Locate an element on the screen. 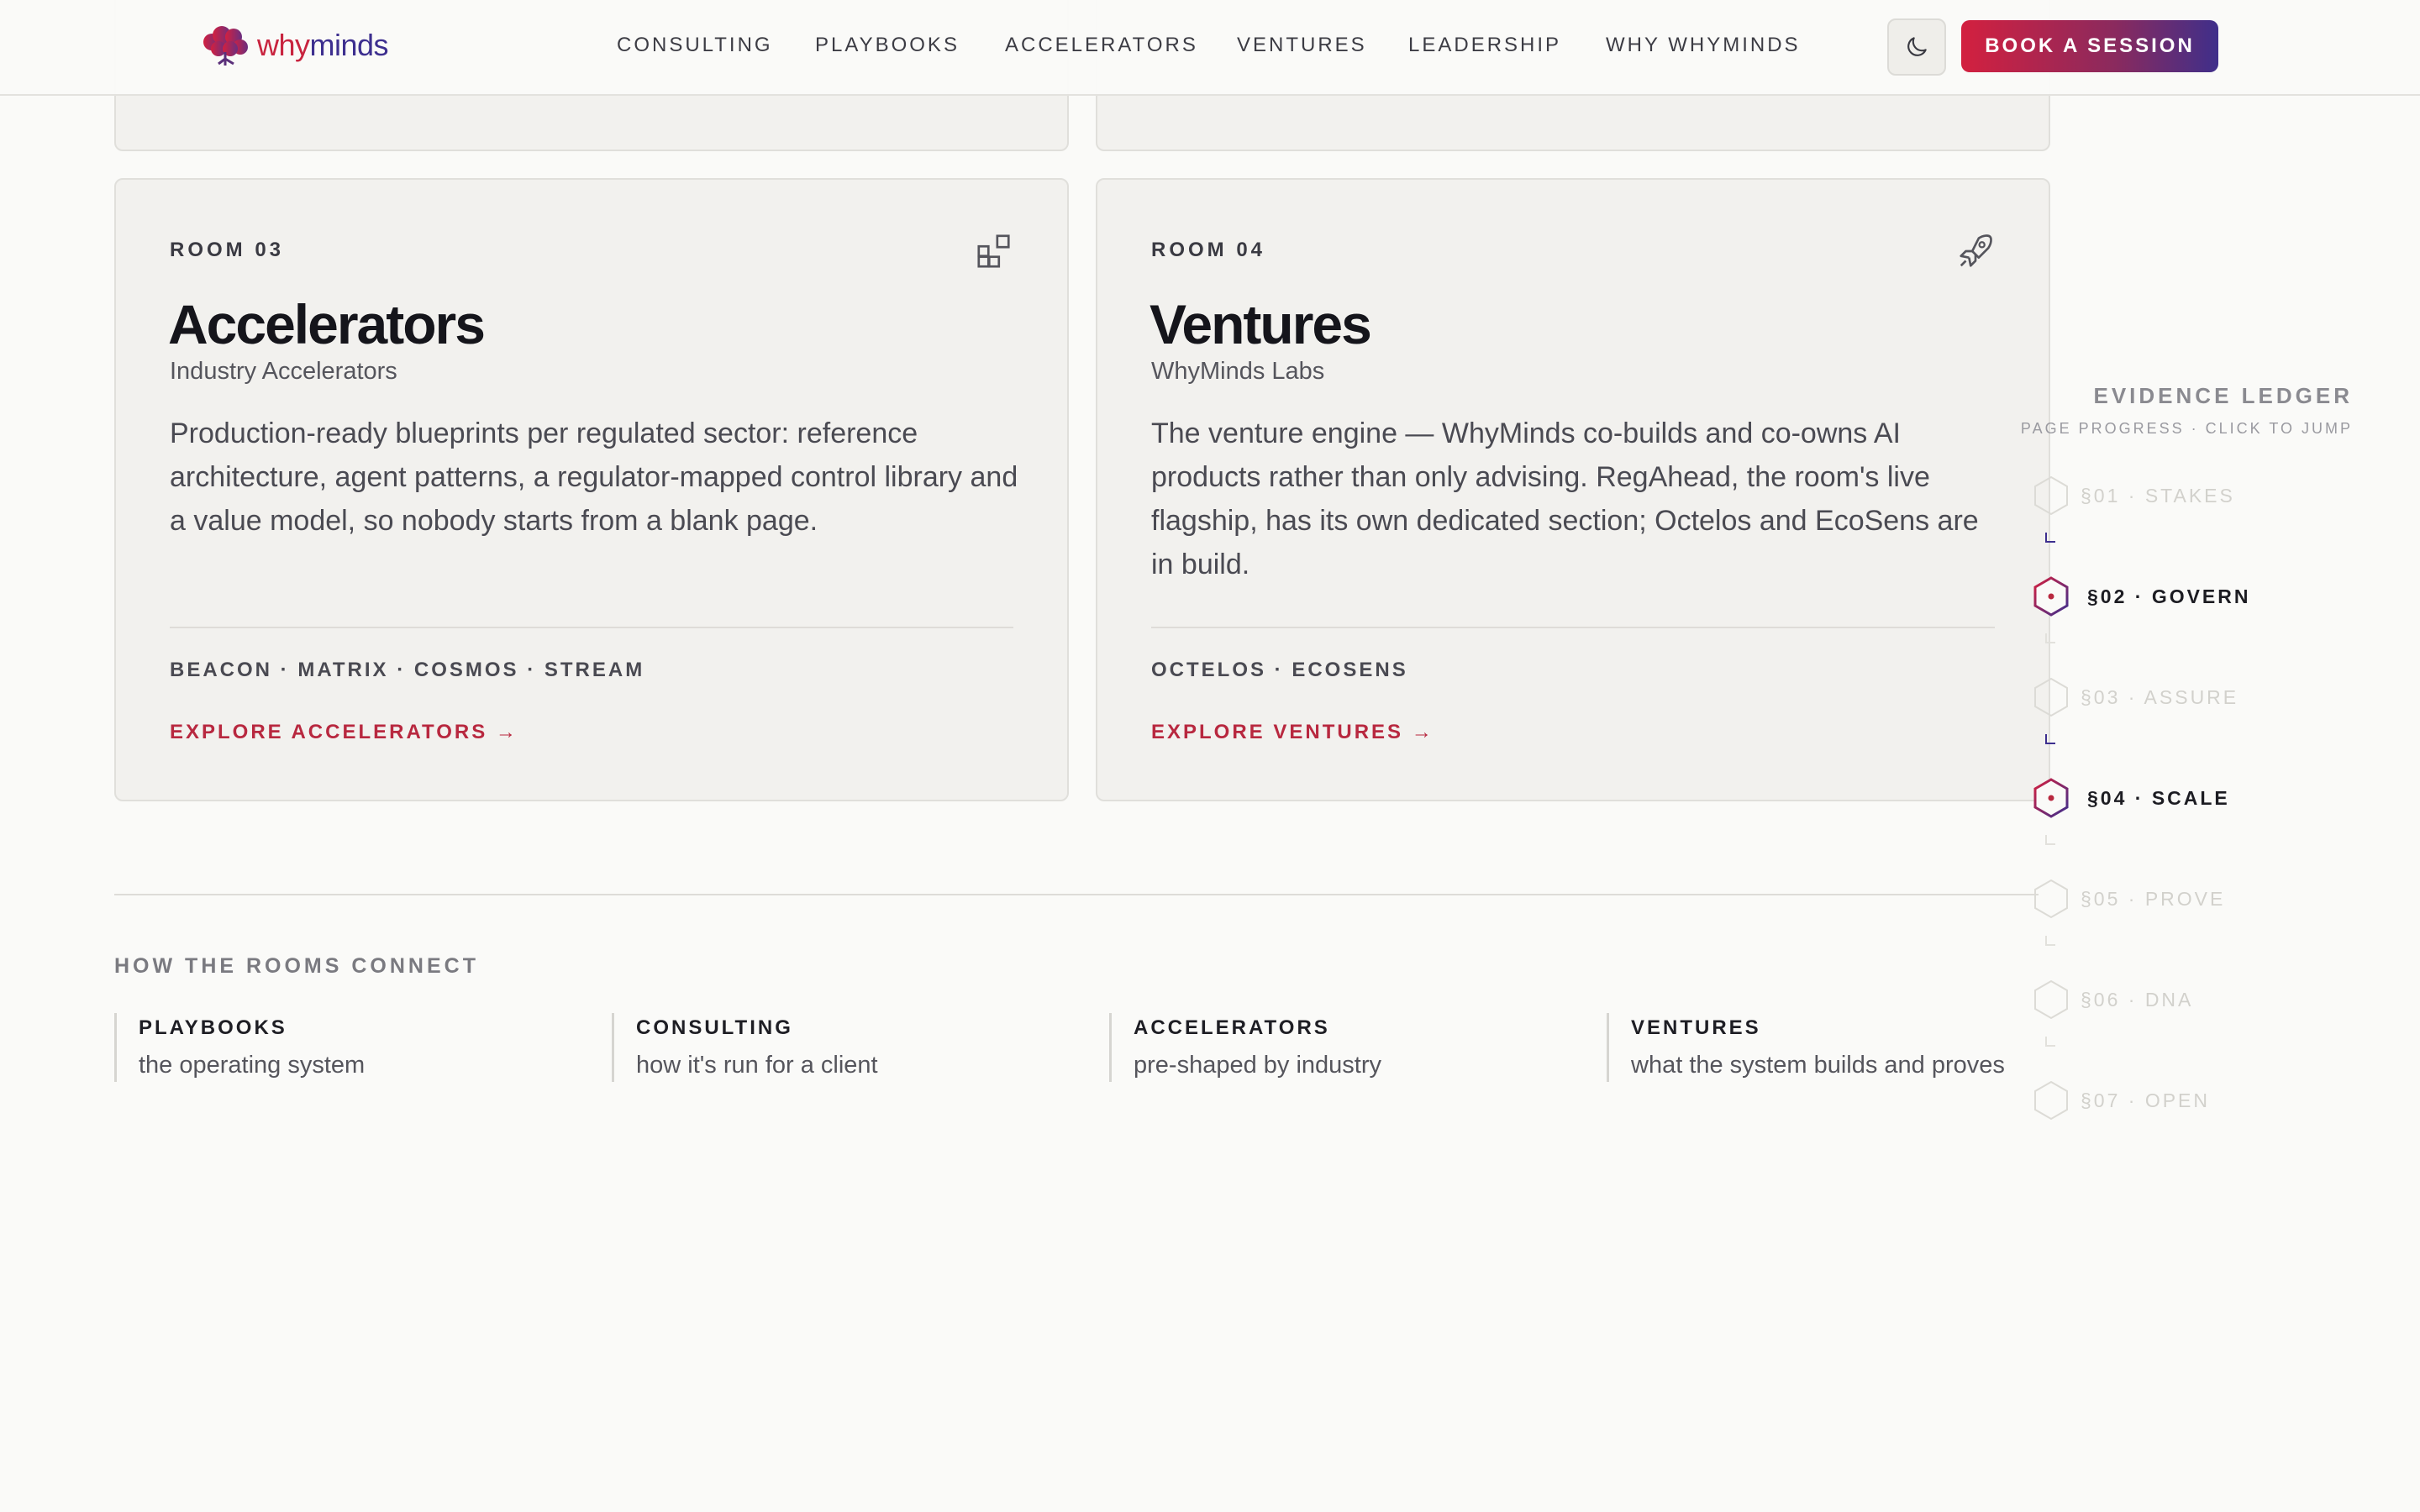  connect-heading: HOW THE ROOMS CONNECT is located at coordinates (296, 966).